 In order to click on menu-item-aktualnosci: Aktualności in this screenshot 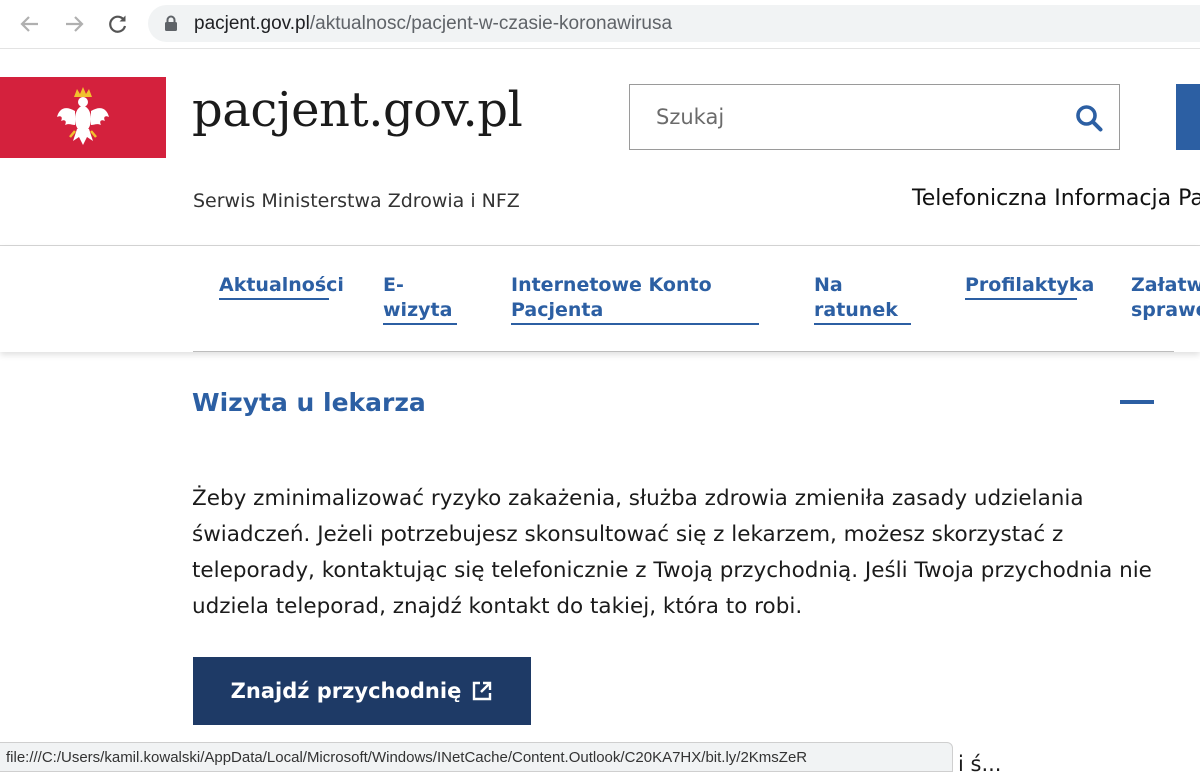, I will do `click(281, 286)`.